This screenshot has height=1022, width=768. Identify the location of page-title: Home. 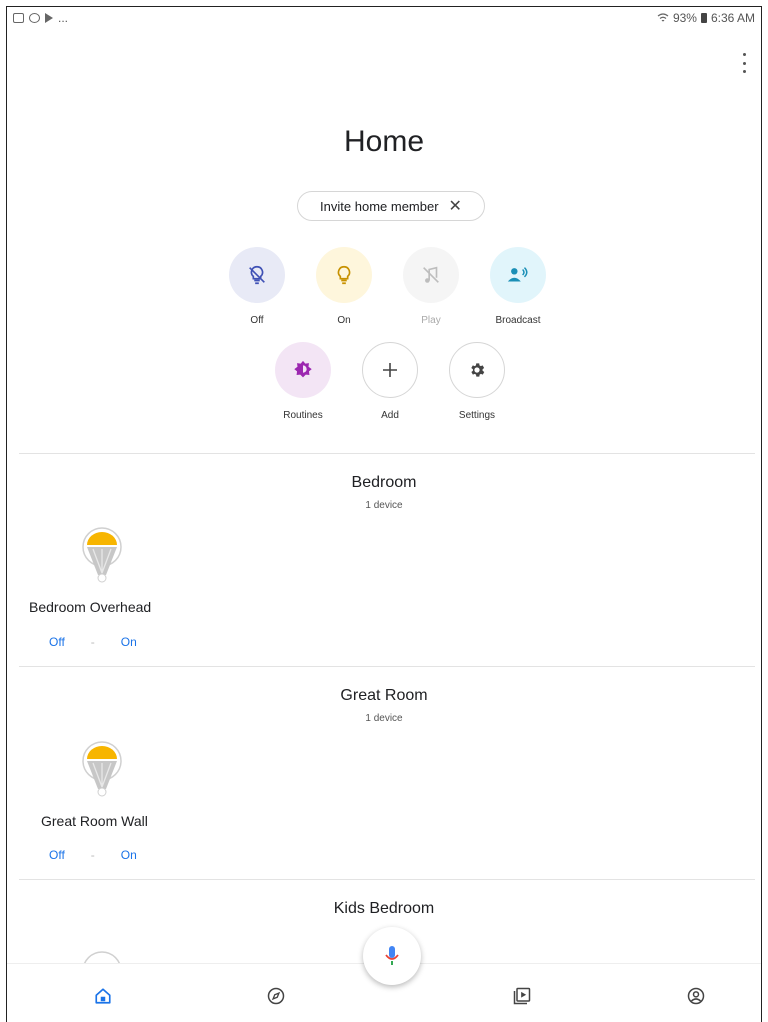
(384, 141).